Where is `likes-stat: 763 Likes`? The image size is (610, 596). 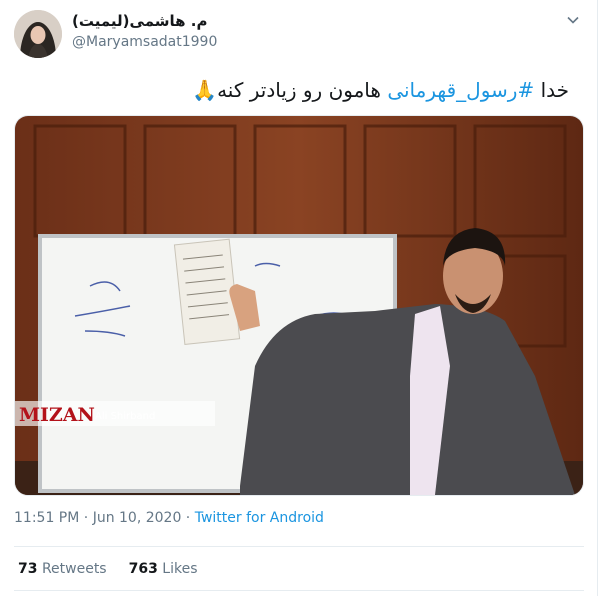 likes-stat: 763 Likes is located at coordinates (163, 569).